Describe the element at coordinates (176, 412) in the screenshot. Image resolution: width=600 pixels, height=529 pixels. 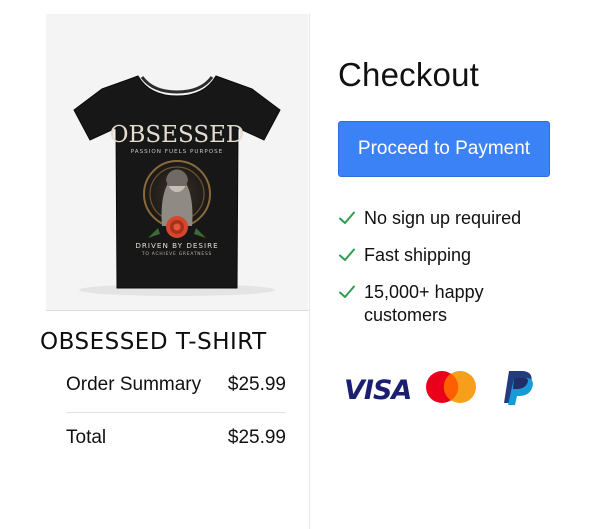
I see `summary-divider` at that location.